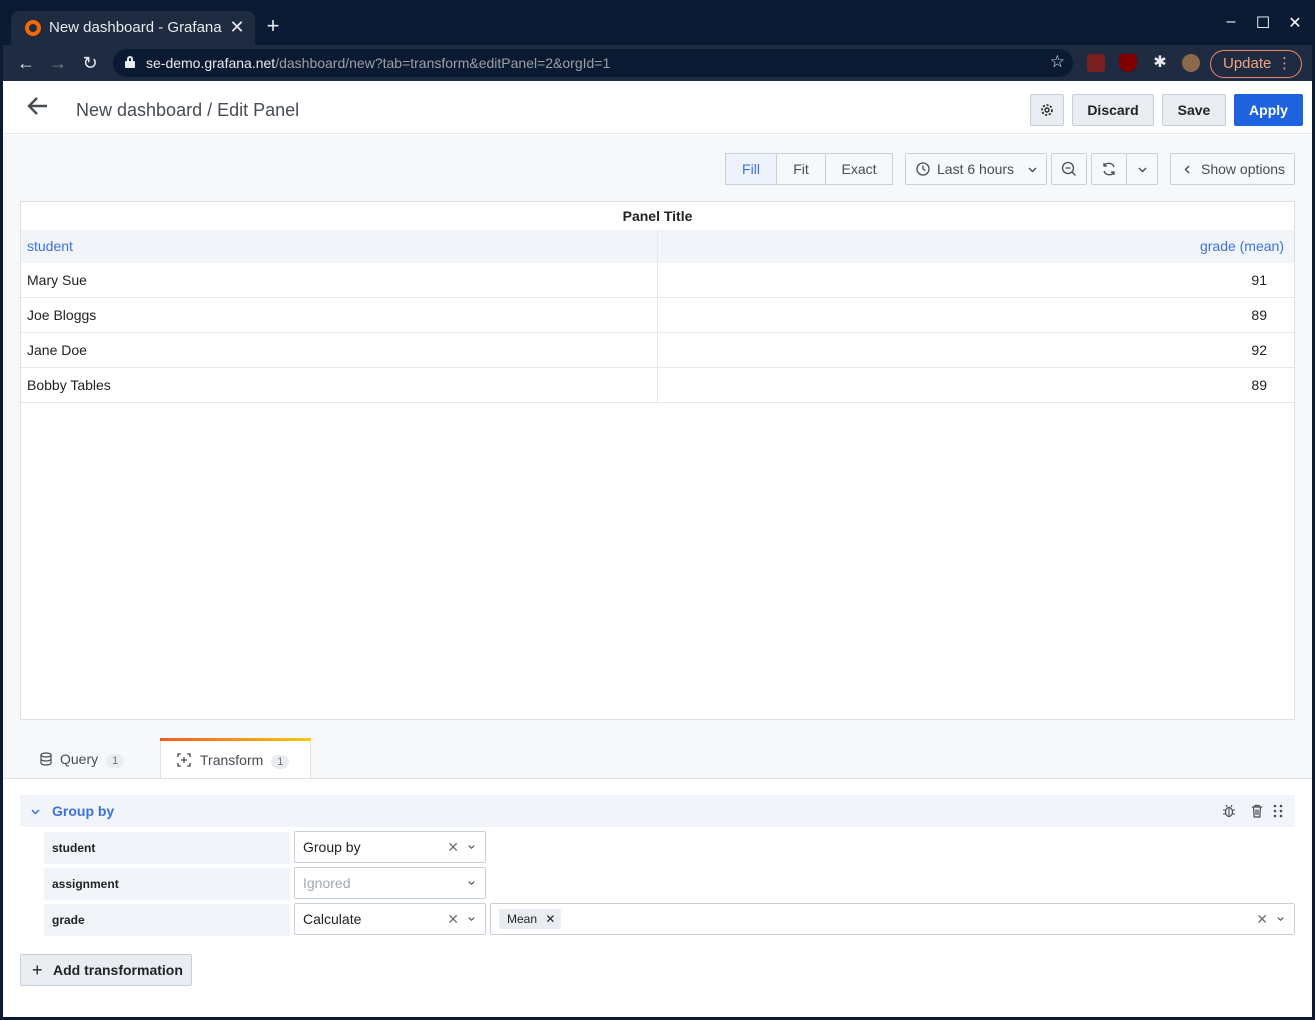 Image resolution: width=1315 pixels, height=1020 pixels. Describe the element at coordinates (859, 169) in the screenshot. I see `exact-mode-button: Exact` at that location.